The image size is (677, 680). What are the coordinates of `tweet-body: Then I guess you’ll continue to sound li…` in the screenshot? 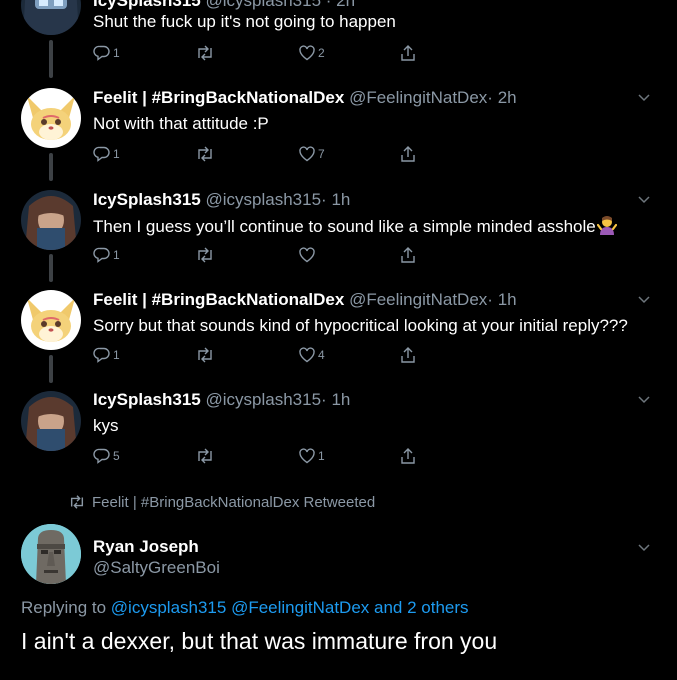 It's located at (355, 226).